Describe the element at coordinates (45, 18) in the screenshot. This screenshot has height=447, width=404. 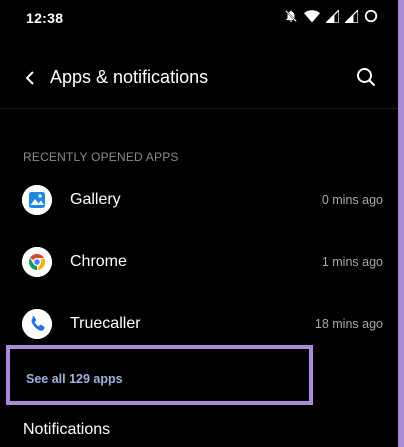
I see `status-time: 12:38` at that location.